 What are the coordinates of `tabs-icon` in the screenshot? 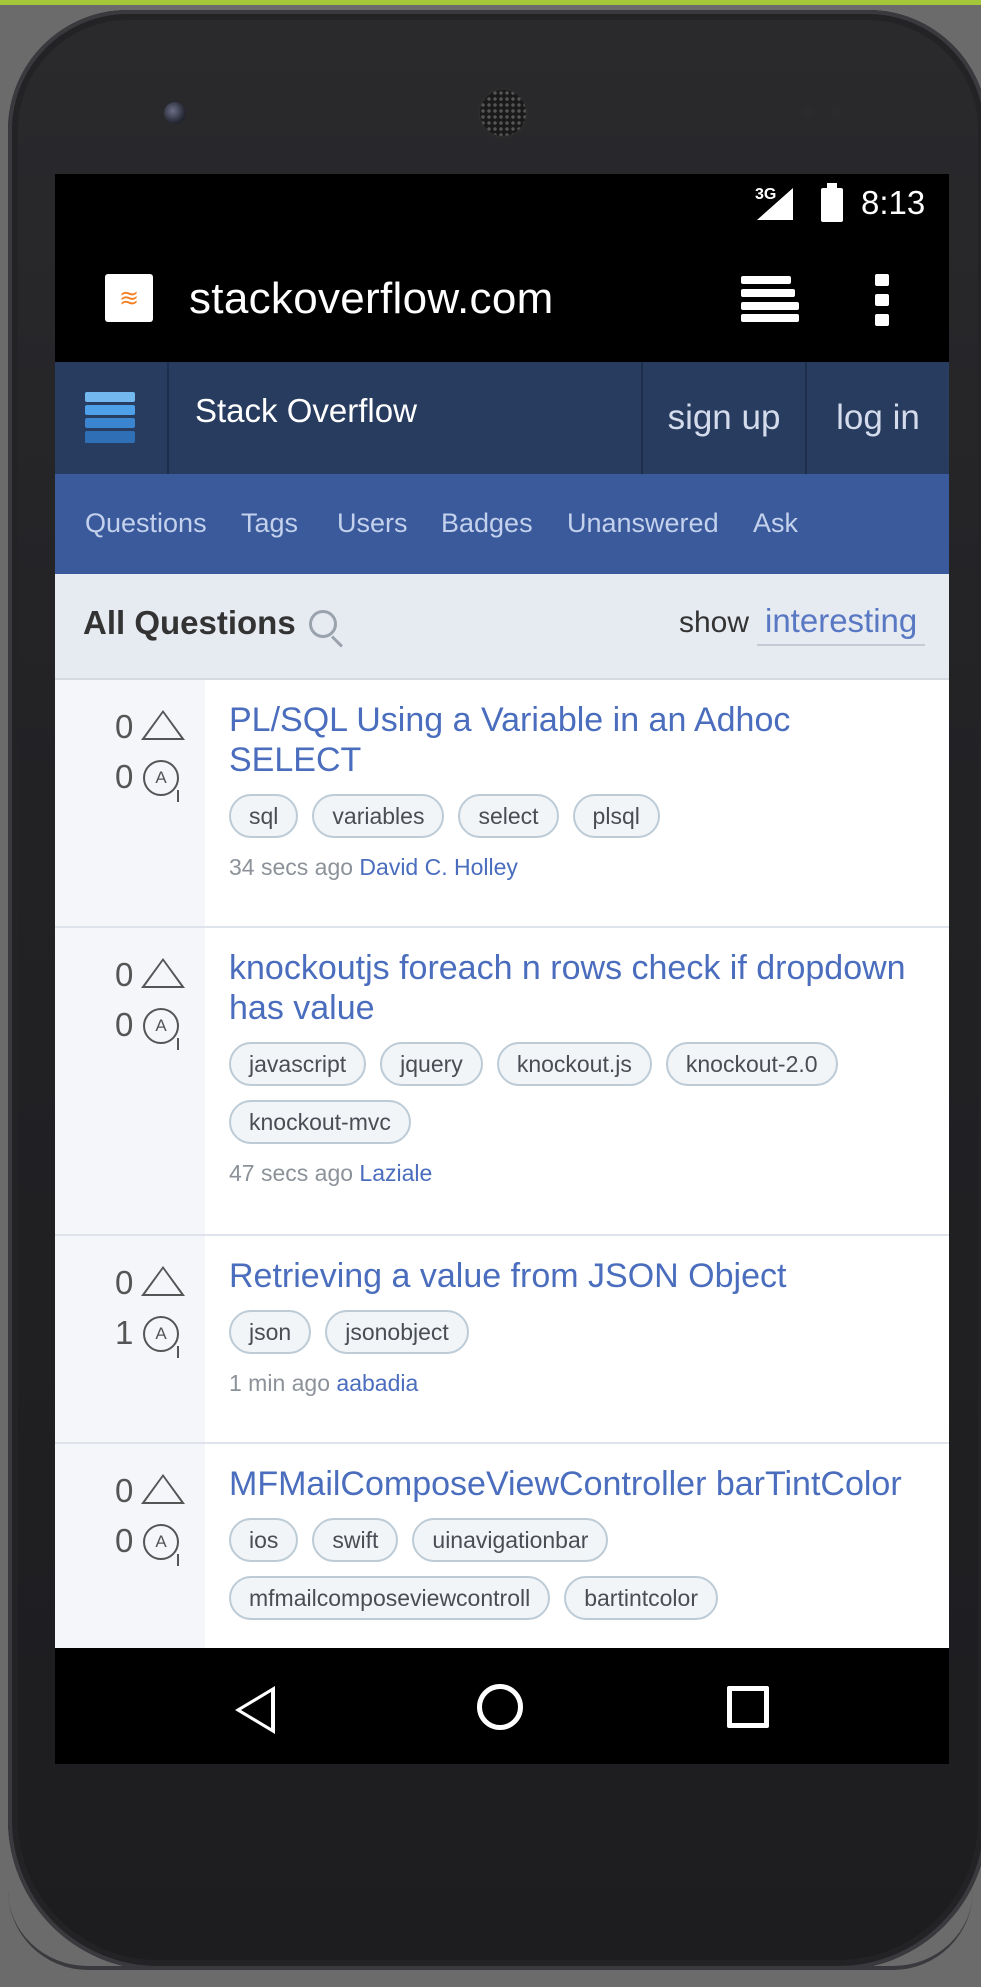 It's located at (771, 299).